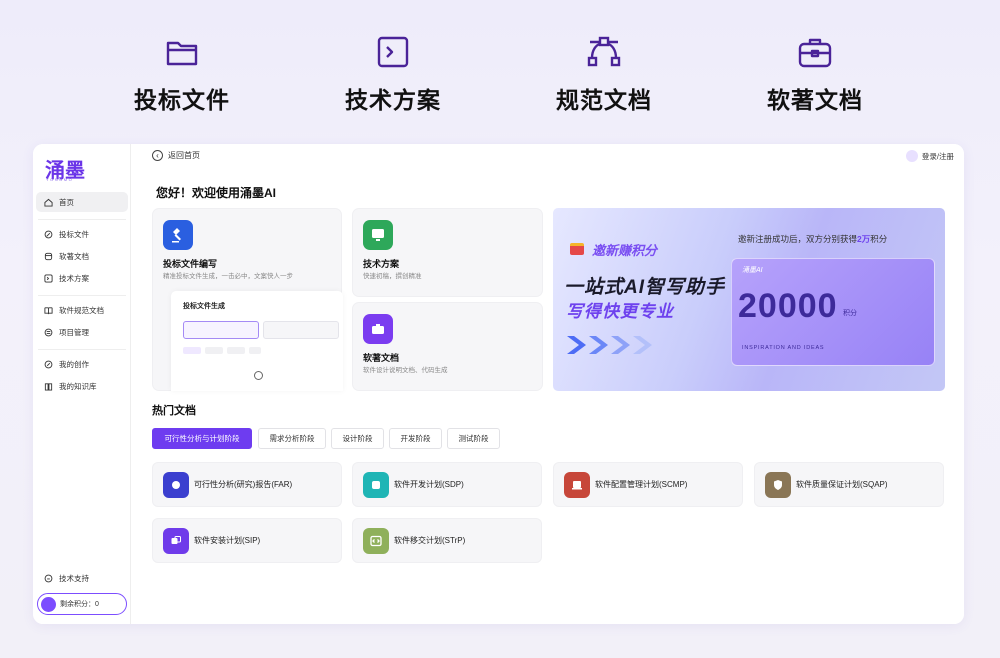 This screenshot has width=1000, height=658. Describe the element at coordinates (82, 202) in the screenshot. I see `sidebar-item-home: 首页` at that location.